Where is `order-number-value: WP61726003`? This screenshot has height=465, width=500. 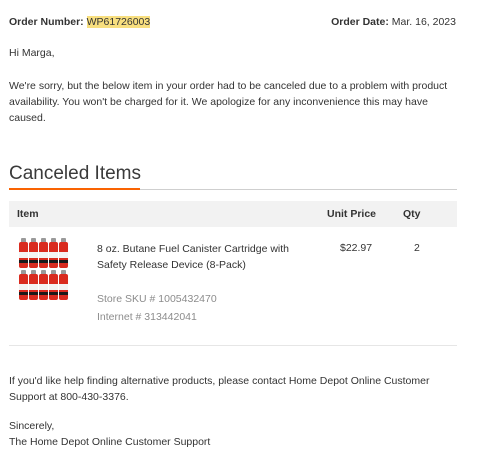
order-number-value: WP61726003 is located at coordinates (118, 22).